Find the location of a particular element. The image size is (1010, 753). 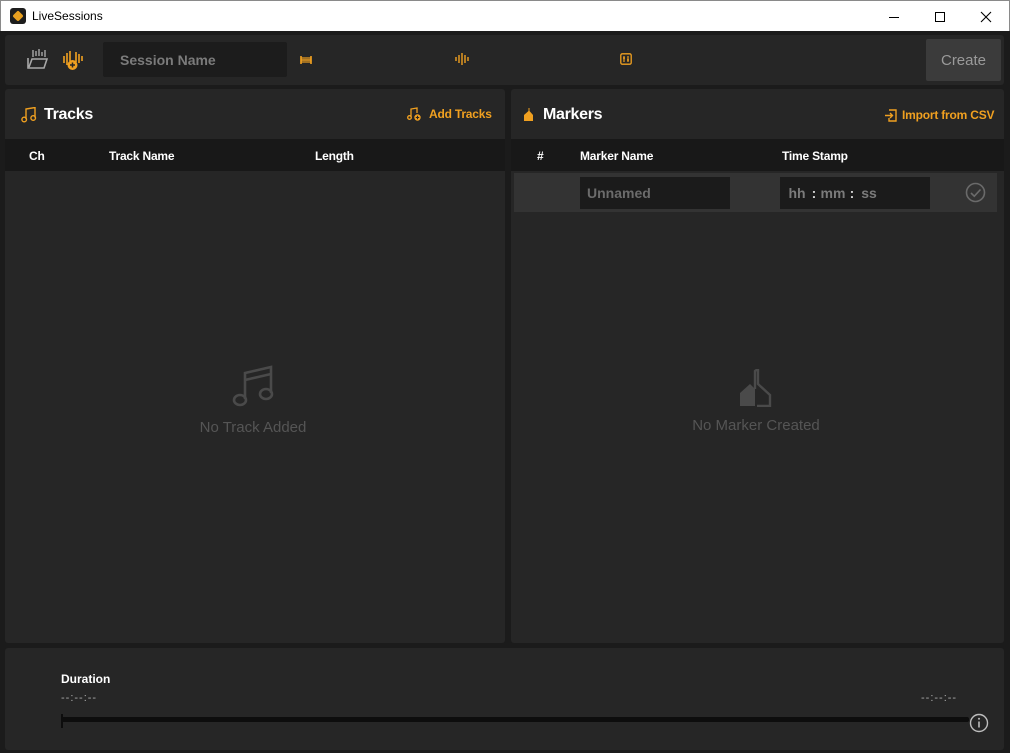

markers-table-header: # Marker Name Time Stamp is located at coordinates (757, 155).